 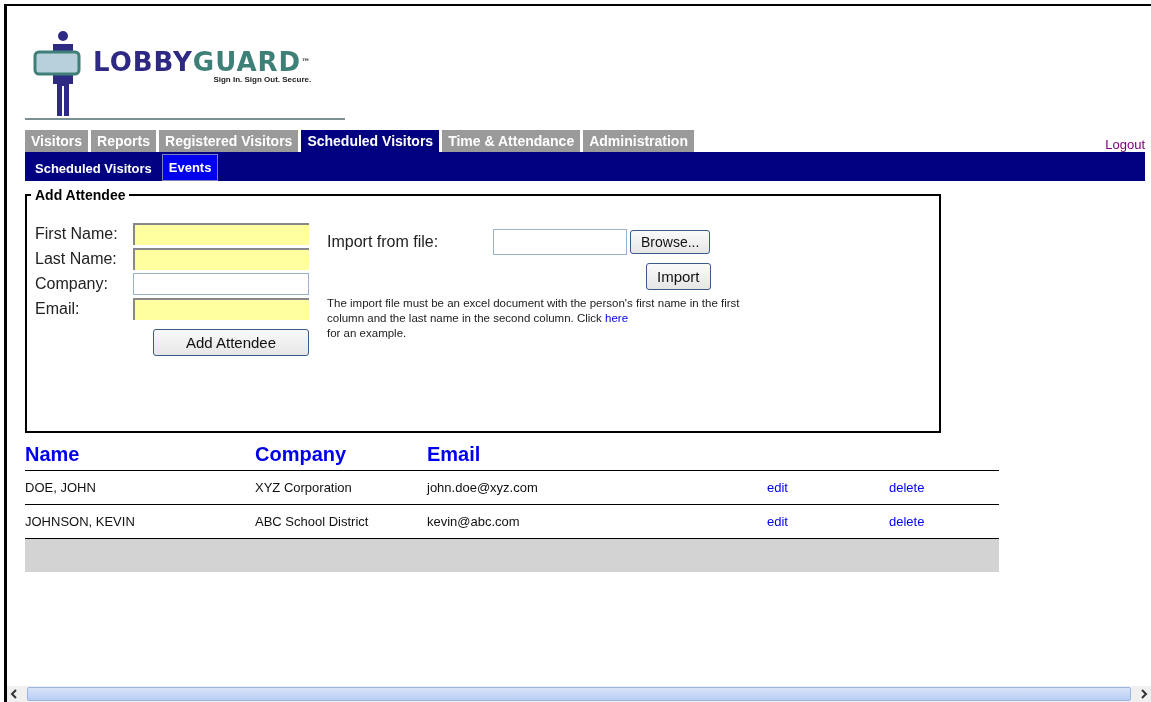 What do you see at coordinates (190, 167) in the screenshot?
I see `sub-tab: Events` at bounding box center [190, 167].